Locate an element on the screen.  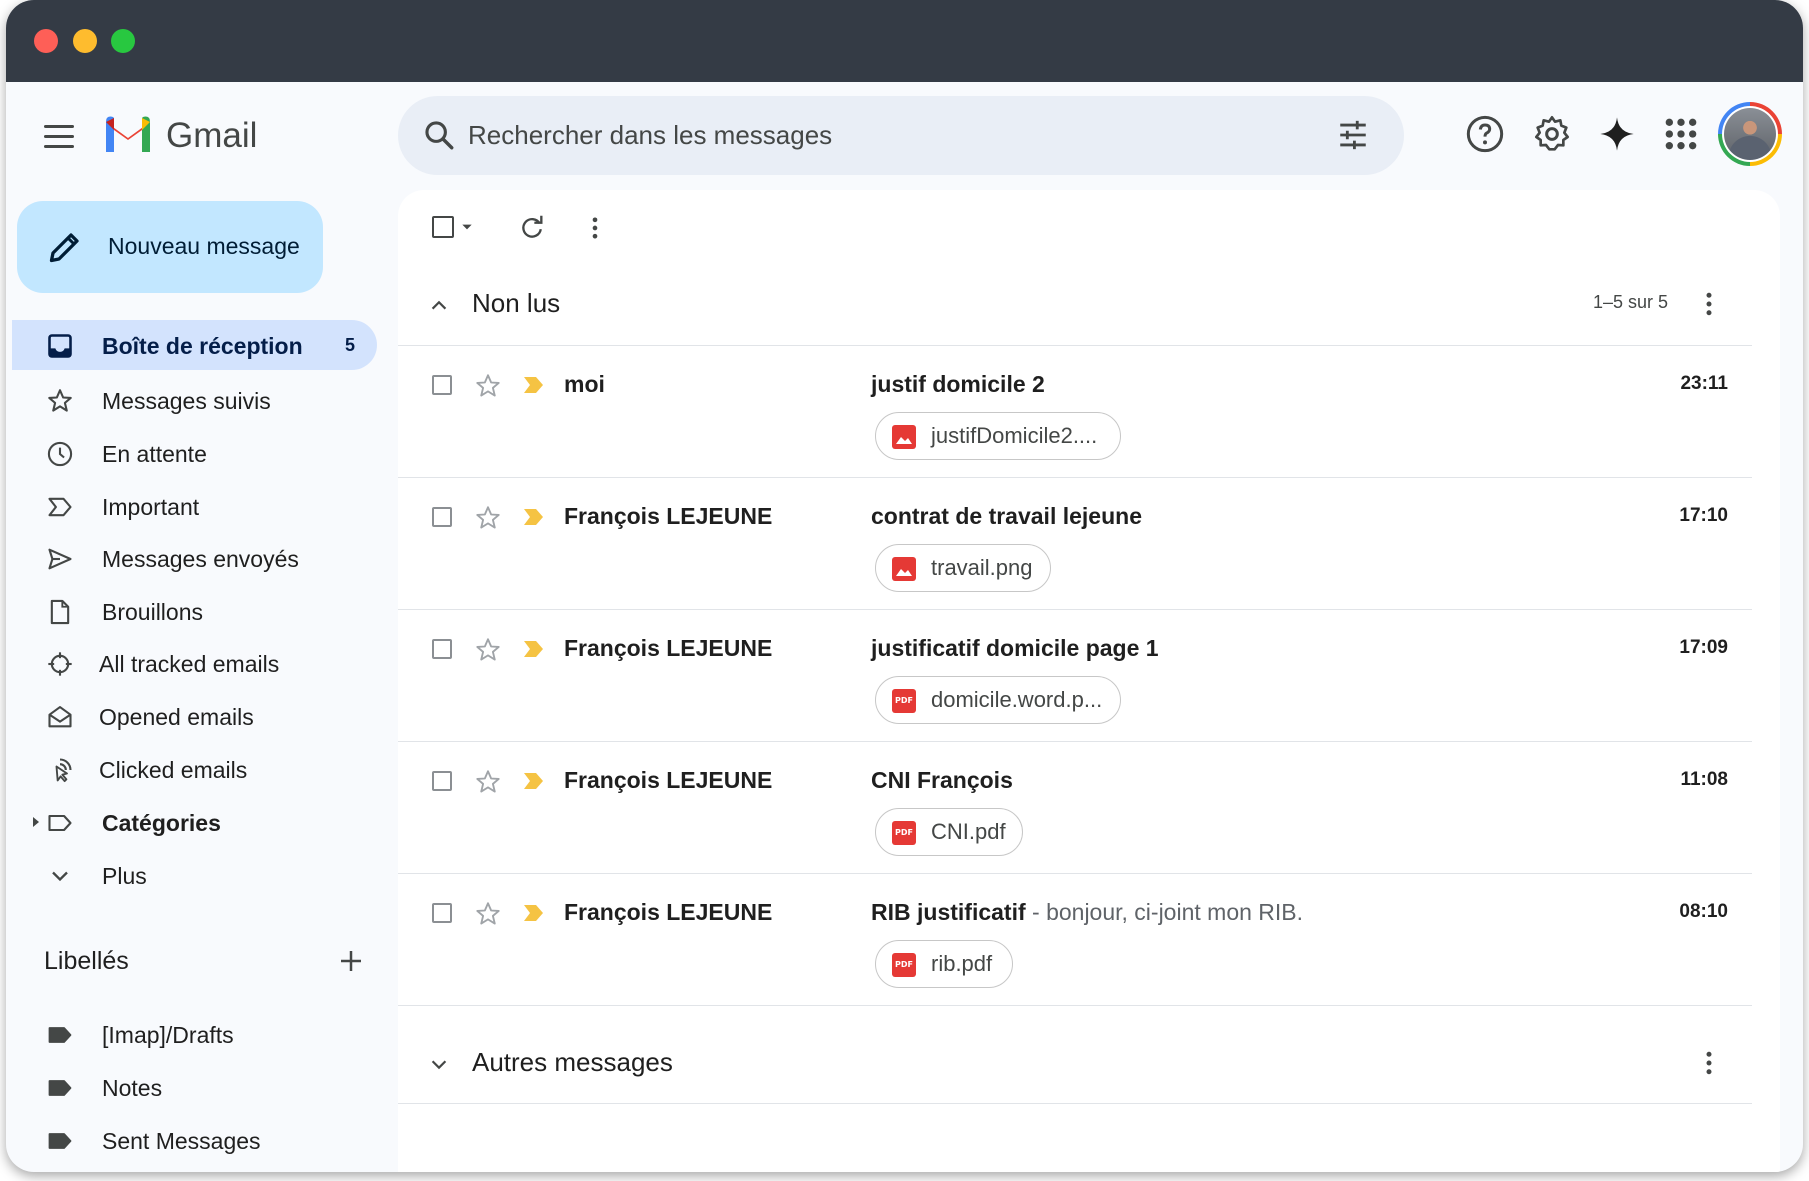
sidebar-item-label: Opened emails is located at coordinates (176, 717).